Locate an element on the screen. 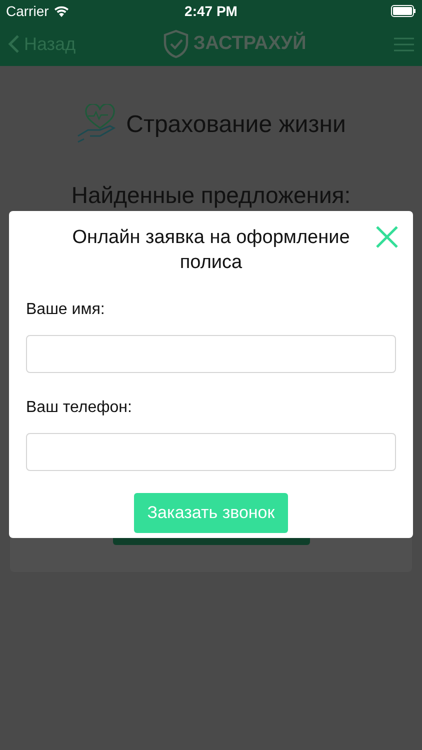 This screenshot has width=422, height=750. clock-time: 2:47 PM is located at coordinates (211, 11).